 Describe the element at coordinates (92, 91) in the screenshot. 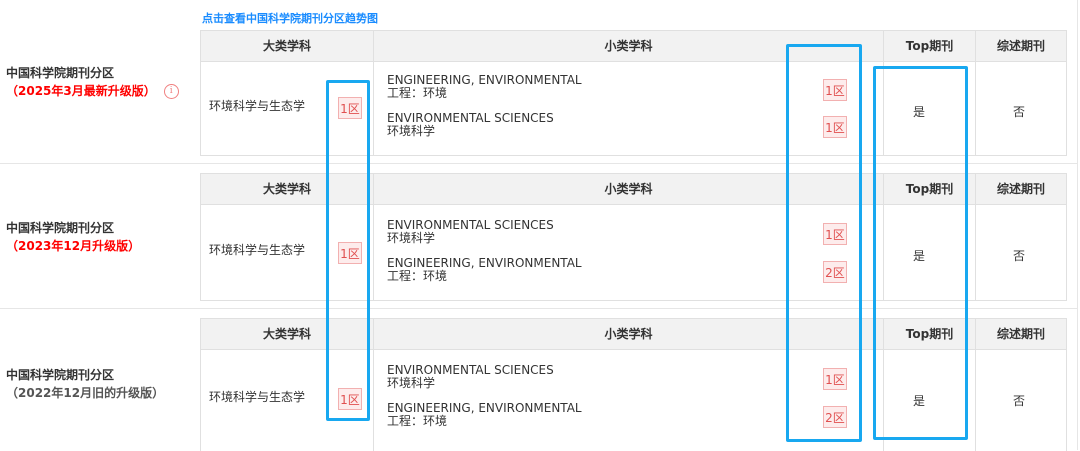

I see `section-version: （2025年3月最新升级版） i` at that location.